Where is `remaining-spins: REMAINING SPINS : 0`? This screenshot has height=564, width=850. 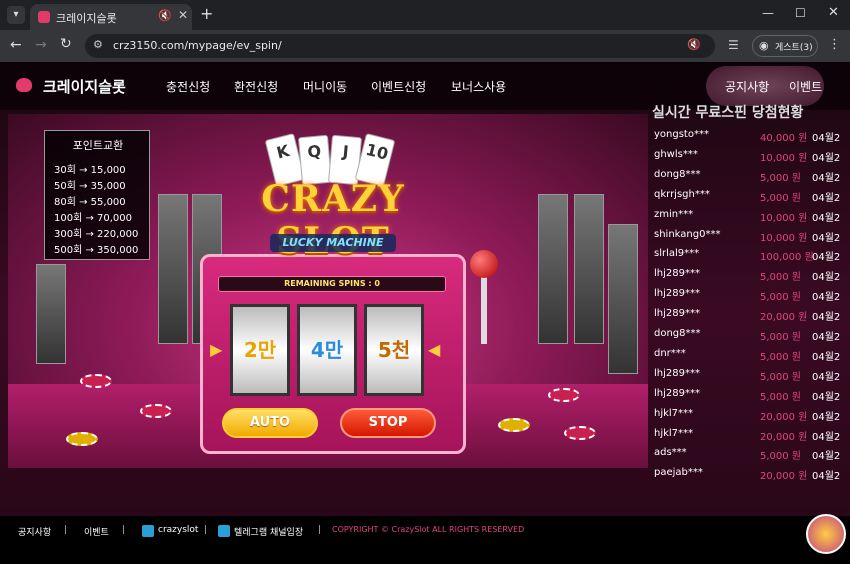 remaining-spins: REMAINING SPINS : 0 is located at coordinates (332, 284).